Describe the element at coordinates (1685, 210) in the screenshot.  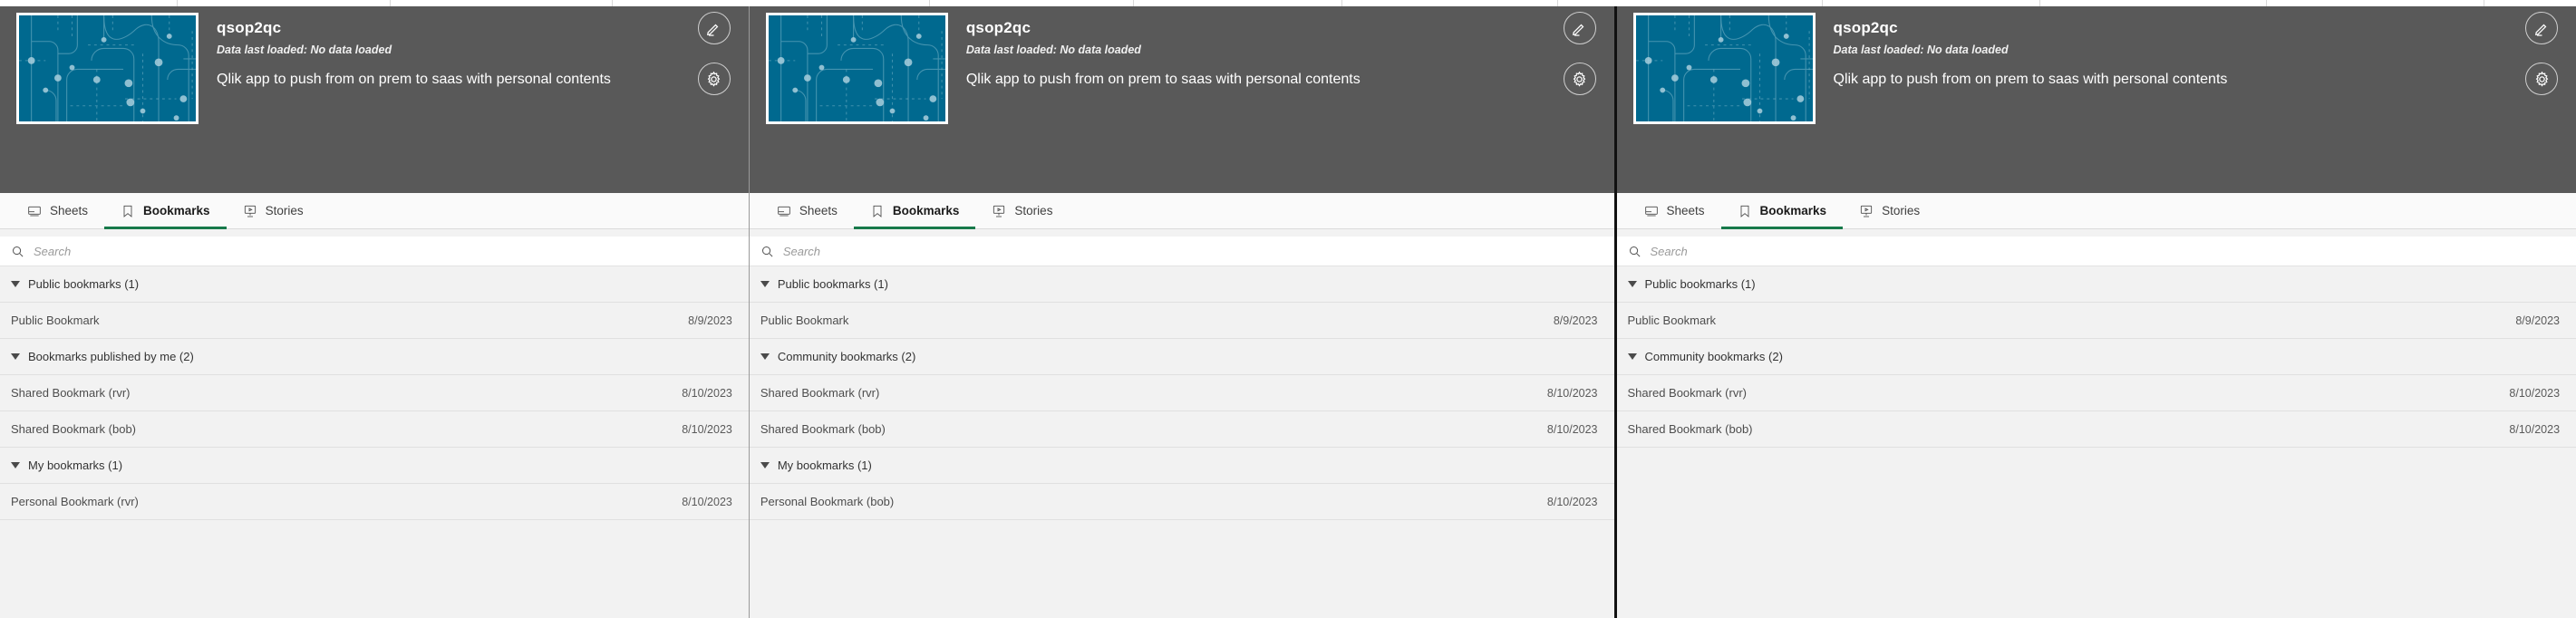
I see `tab-label: Sheets` at that location.